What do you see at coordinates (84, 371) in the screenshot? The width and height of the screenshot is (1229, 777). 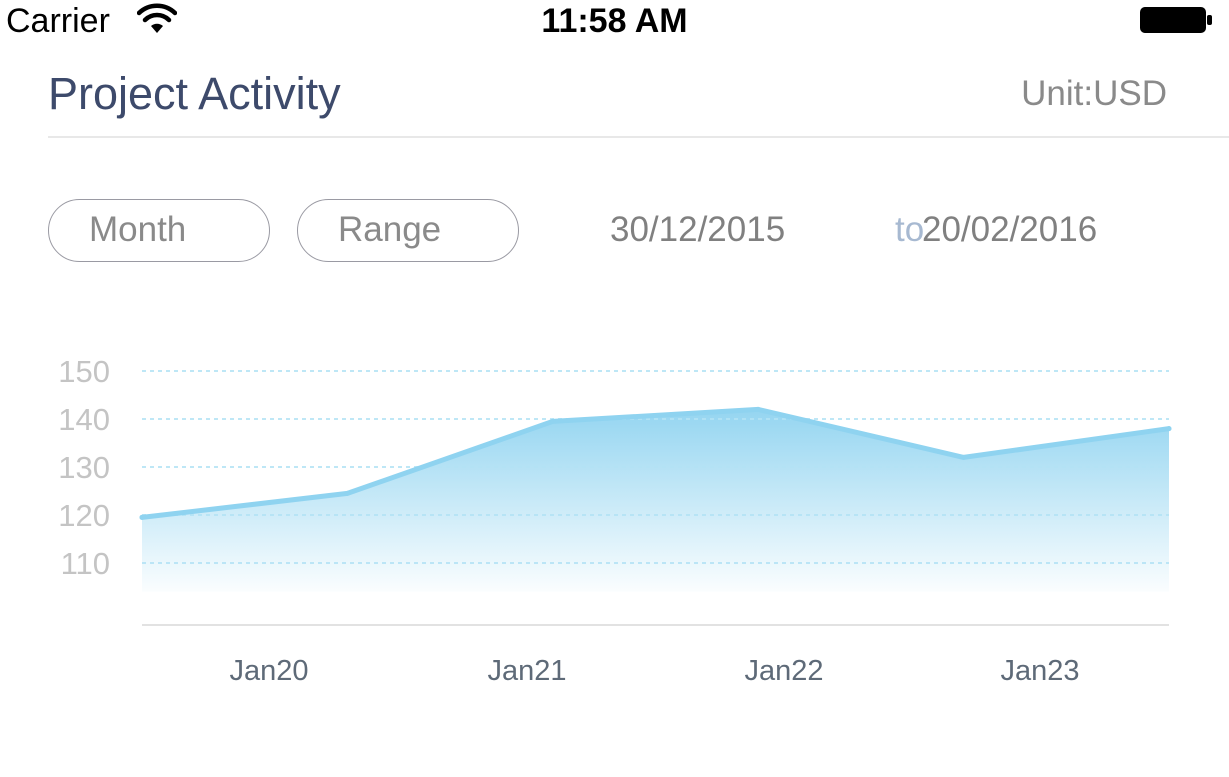 I see `y-tick-label: 150` at bounding box center [84, 371].